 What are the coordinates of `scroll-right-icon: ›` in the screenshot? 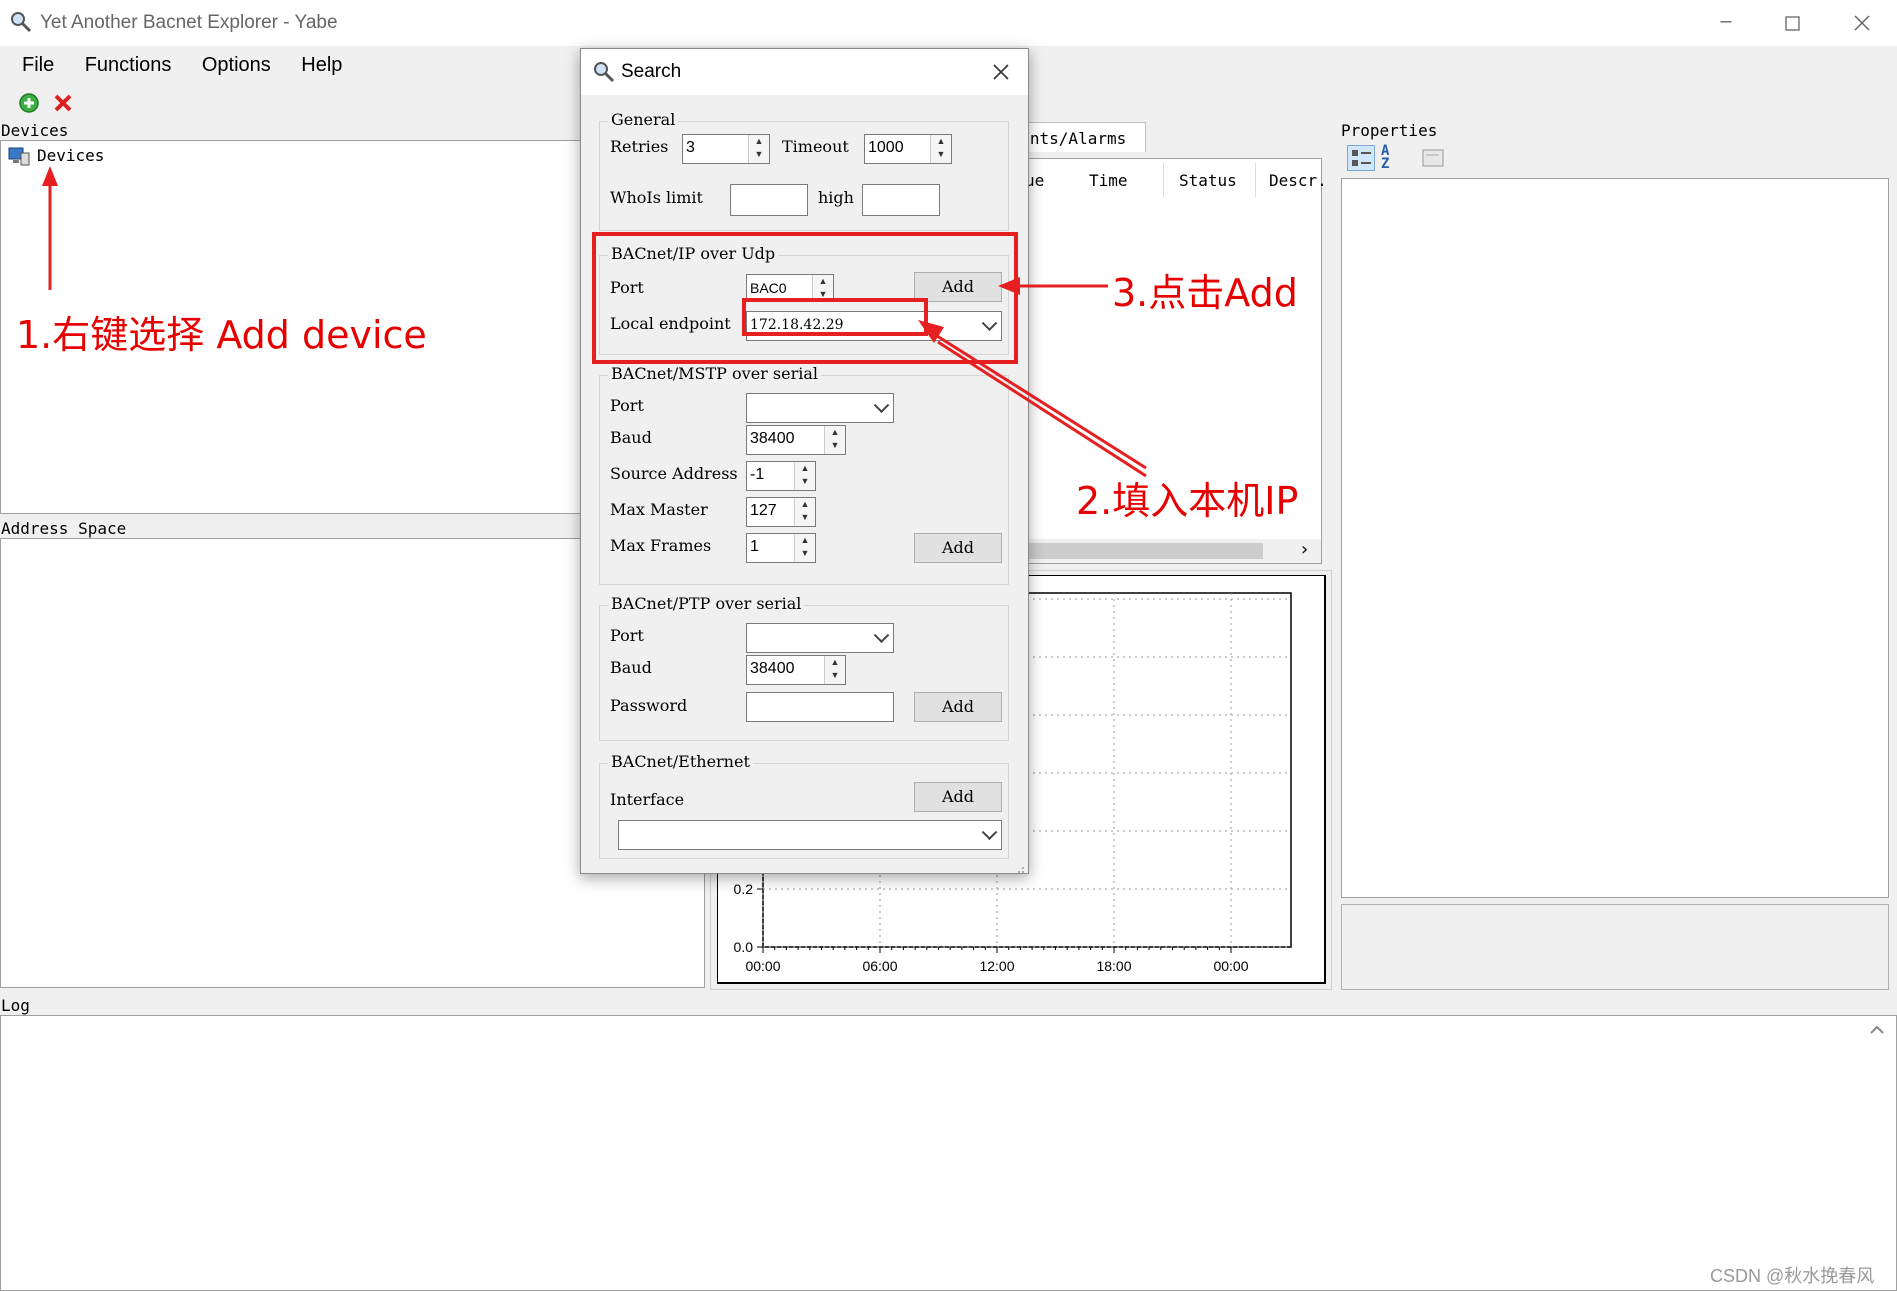 It's located at (1304, 549).